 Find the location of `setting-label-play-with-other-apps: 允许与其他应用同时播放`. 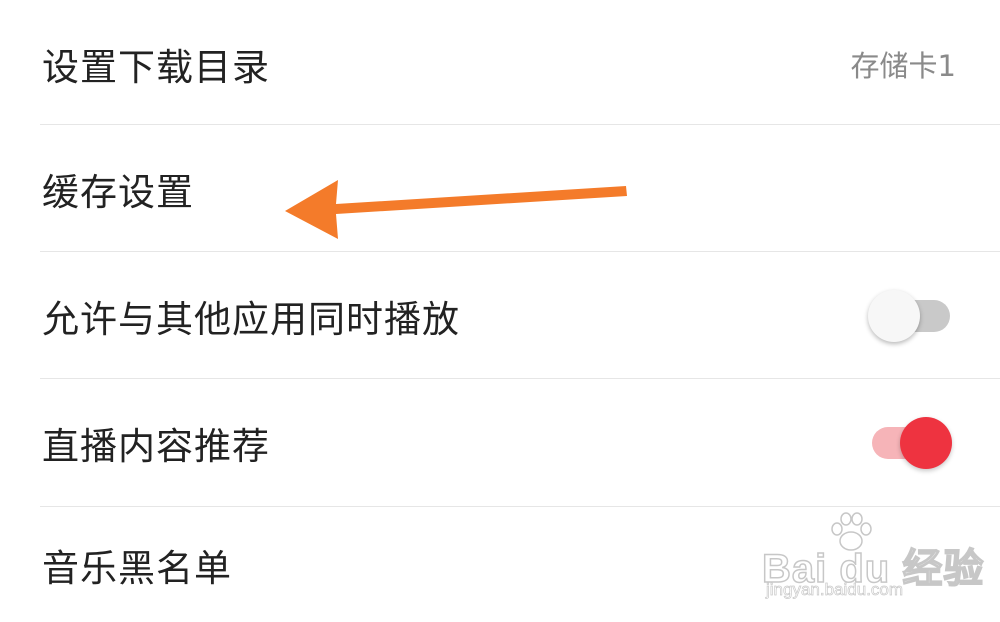

setting-label-play-with-other-apps: 允许与其他应用同时播放 is located at coordinates (251, 319).